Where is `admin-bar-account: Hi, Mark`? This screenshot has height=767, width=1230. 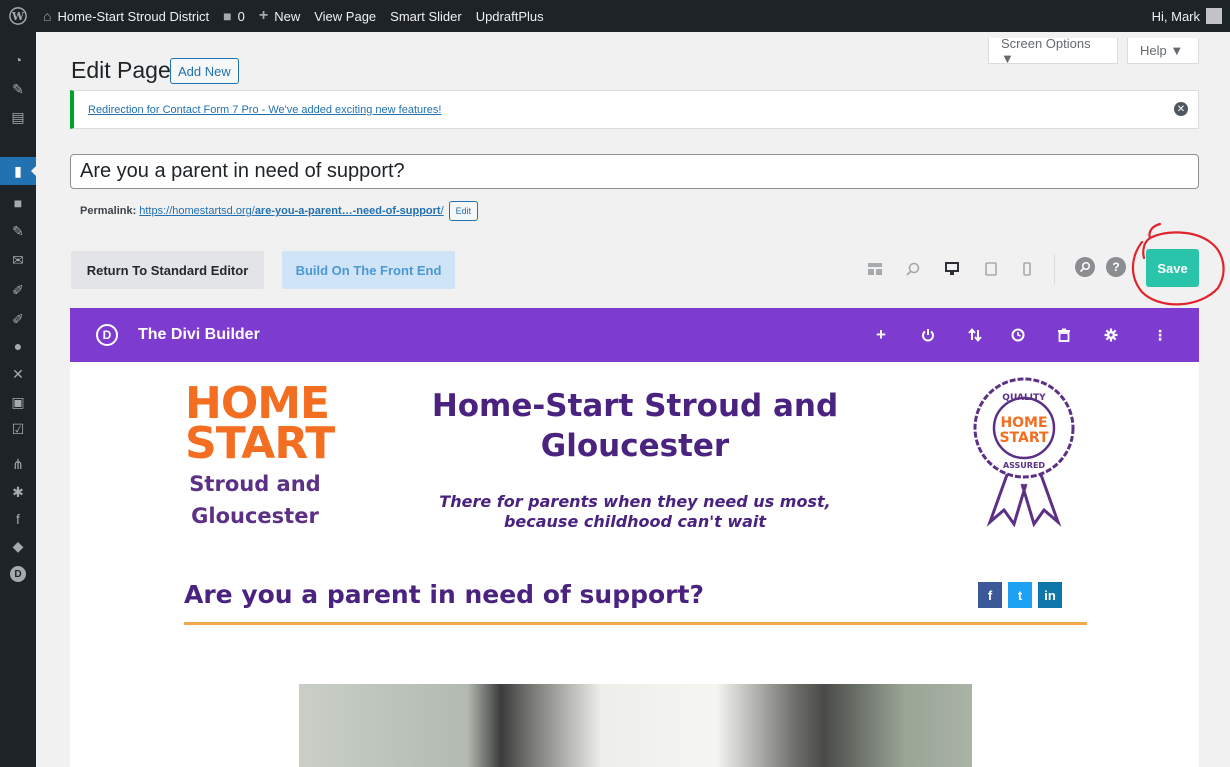
admin-bar-account: Hi, Mark is located at coordinates (1187, 16).